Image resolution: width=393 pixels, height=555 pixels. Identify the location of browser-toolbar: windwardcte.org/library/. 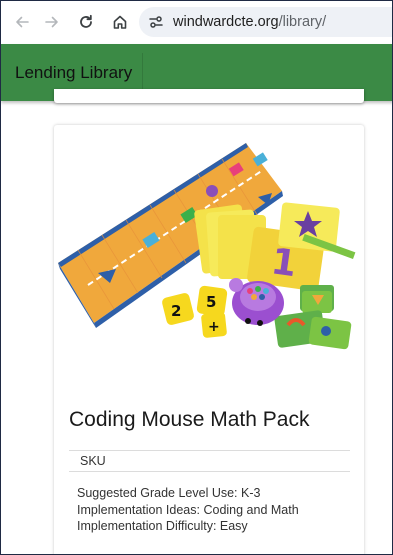
(196, 22).